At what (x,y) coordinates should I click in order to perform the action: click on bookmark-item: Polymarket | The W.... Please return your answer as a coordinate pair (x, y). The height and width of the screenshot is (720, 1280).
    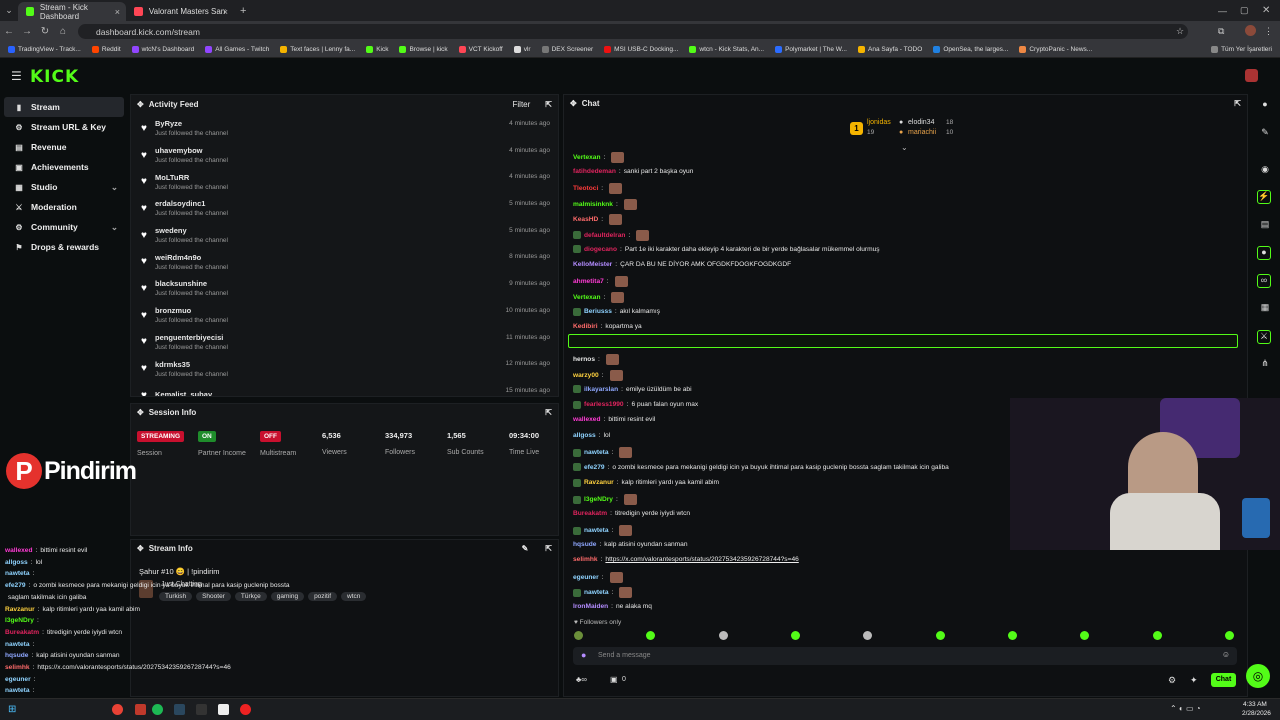
    Looking at the image, I should click on (811, 49).